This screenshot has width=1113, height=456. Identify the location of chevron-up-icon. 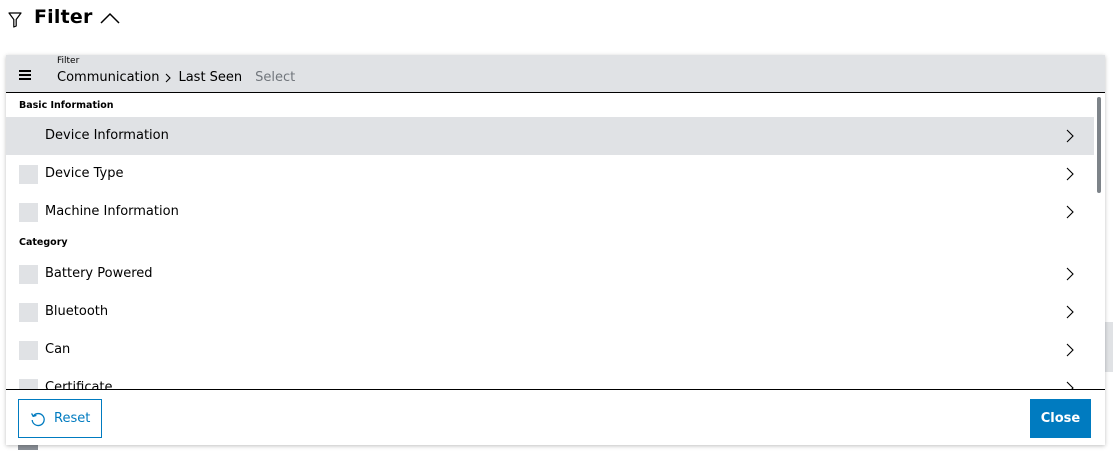
(110, 18).